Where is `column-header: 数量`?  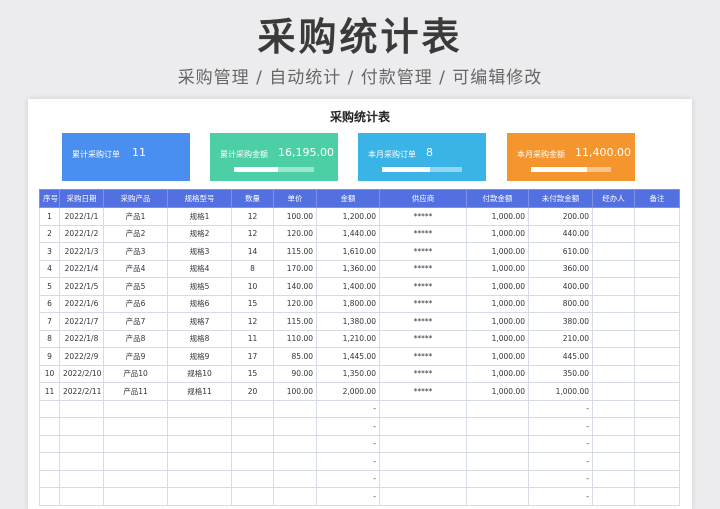
column-header: 数量 is located at coordinates (252, 198).